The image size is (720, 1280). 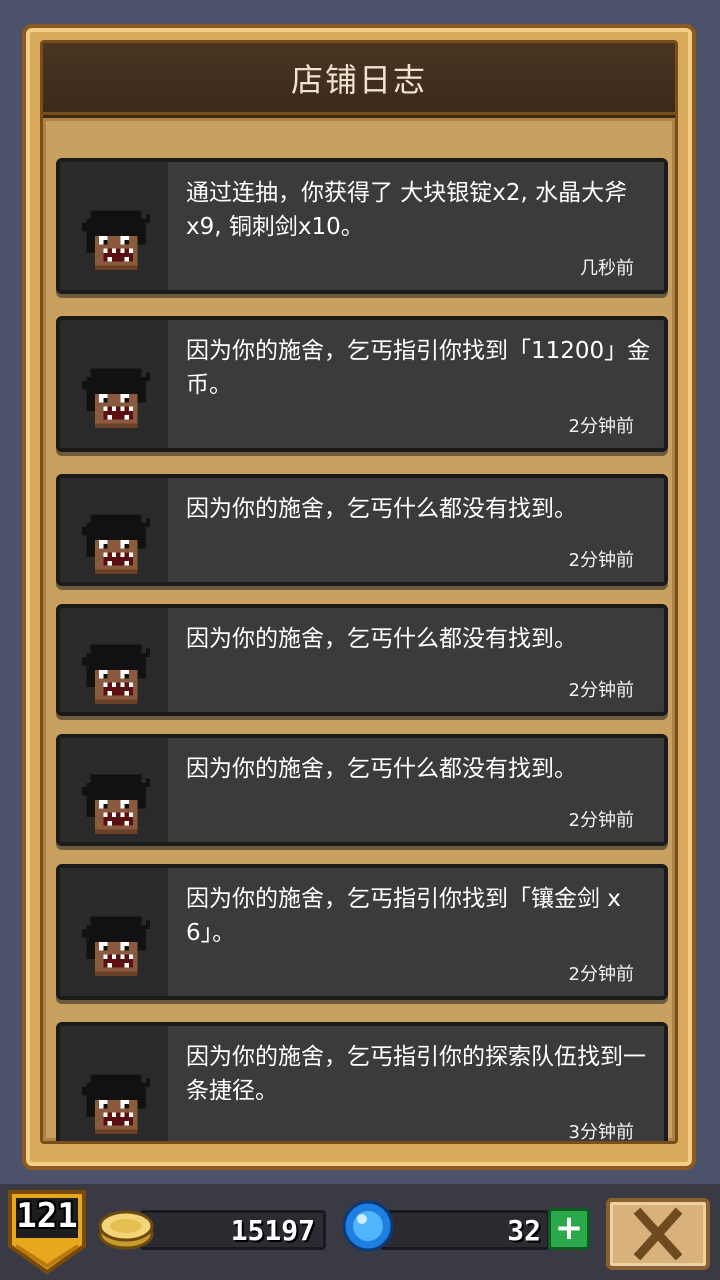 What do you see at coordinates (607, 268) in the screenshot?
I see `log-time: 几秒前` at bounding box center [607, 268].